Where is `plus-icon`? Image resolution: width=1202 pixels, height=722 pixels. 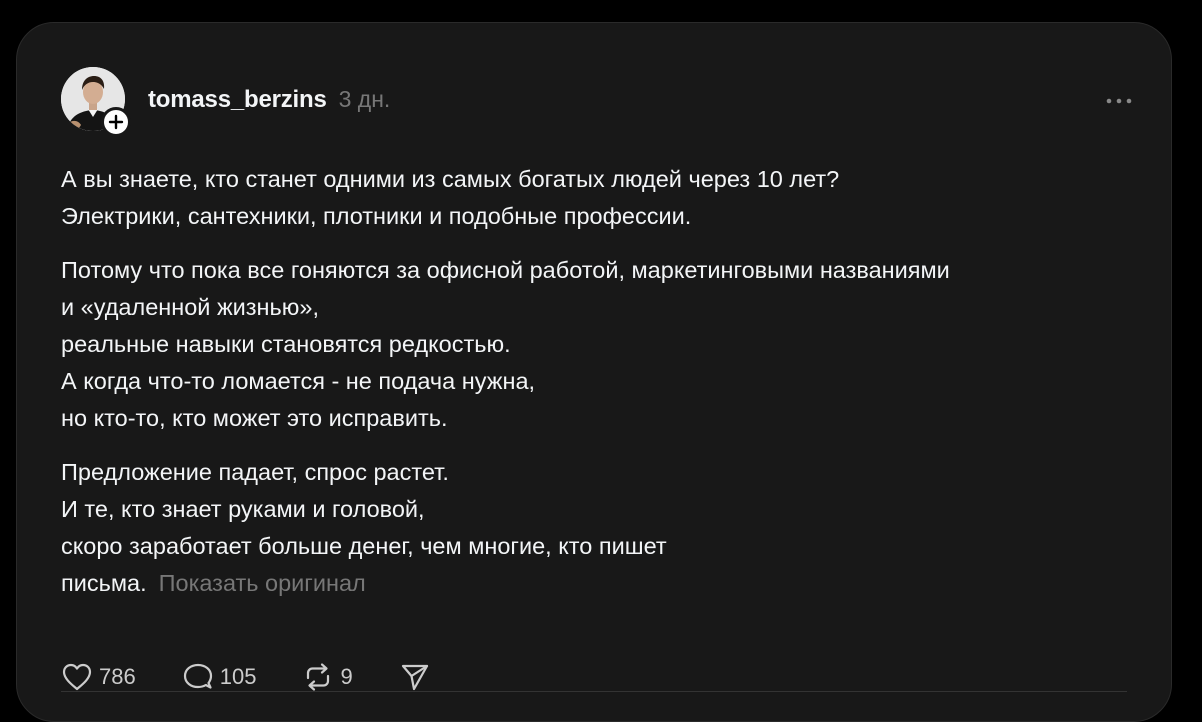
plus-icon is located at coordinates (116, 122).